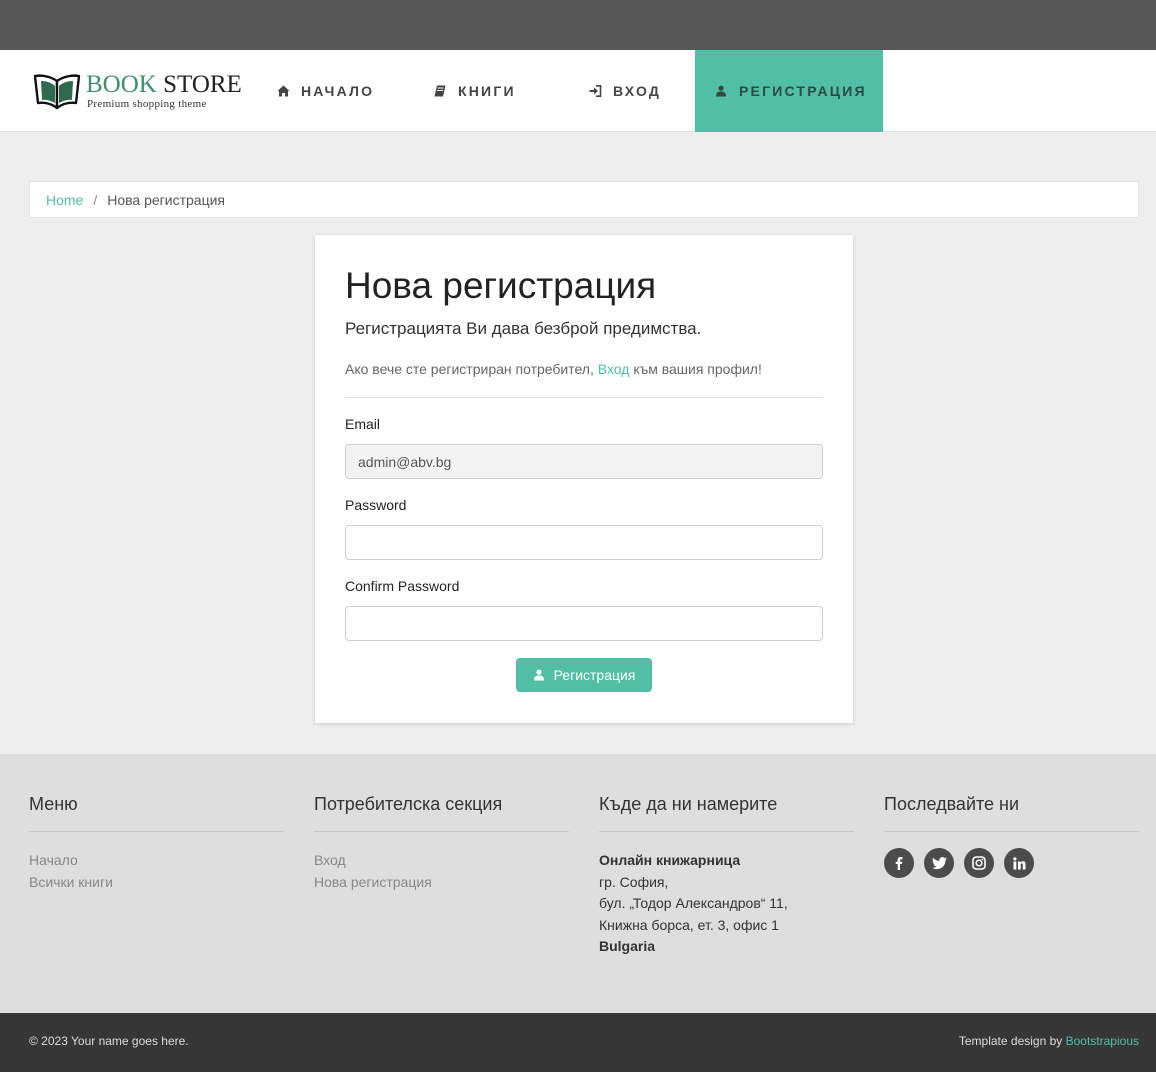 The height and width of the screenshot is (1072, 1156). Describe the element at coordinates (501, 285) in the screenshot. I see `page-title: Нова регистрация` at that location.